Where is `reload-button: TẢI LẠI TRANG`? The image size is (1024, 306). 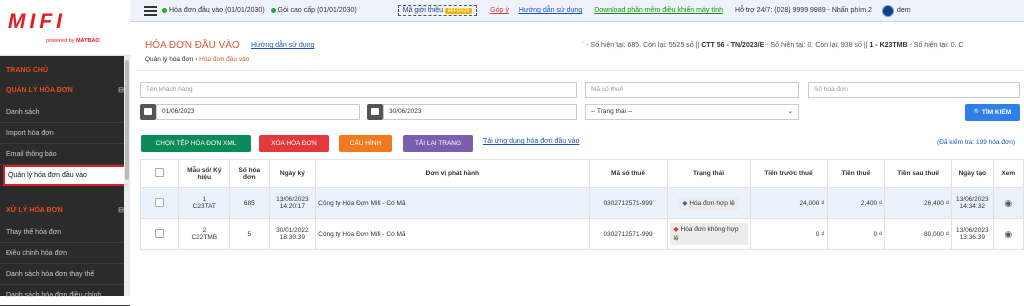 reload-button: TẢI LẠI TRANG is located at coordinates (438, 143).